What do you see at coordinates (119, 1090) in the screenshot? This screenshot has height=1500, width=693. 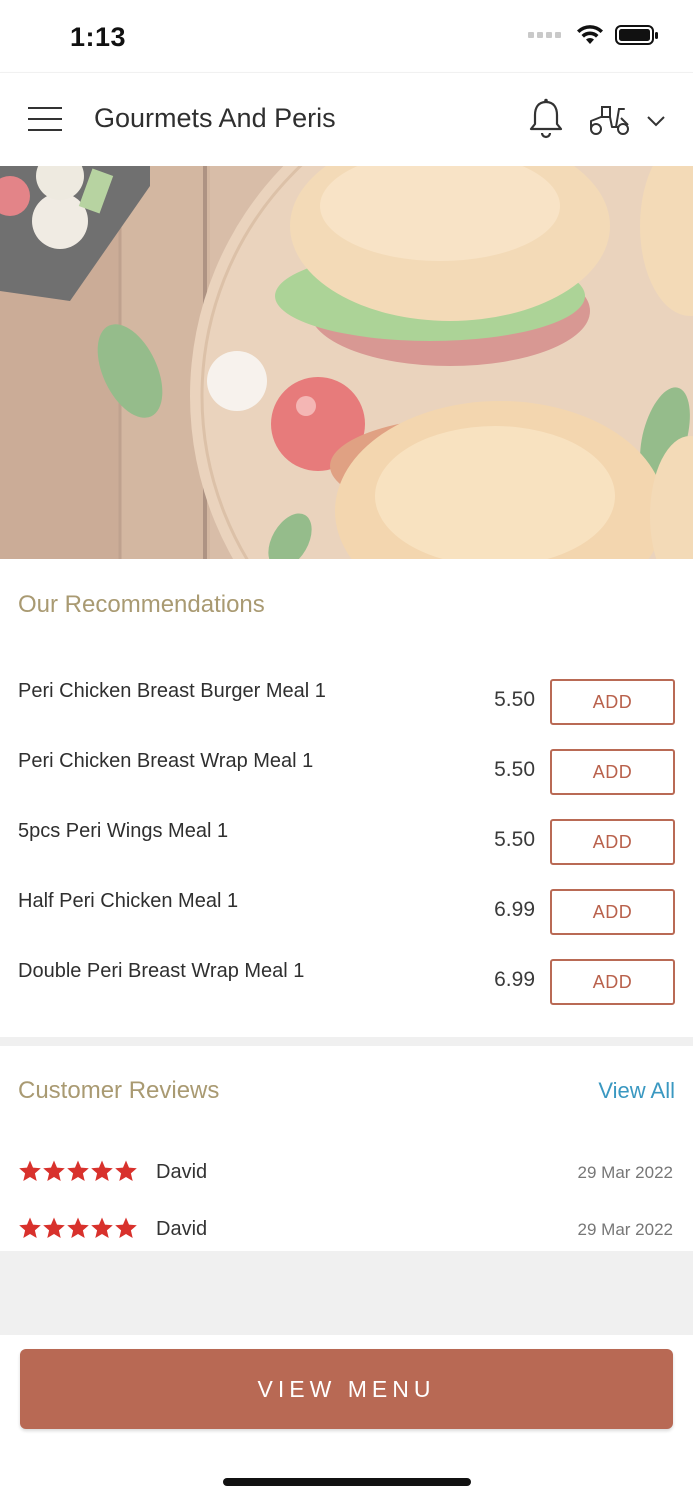 I see `reviews-title: Customer Reviews` at bounding box center [119, 1090].